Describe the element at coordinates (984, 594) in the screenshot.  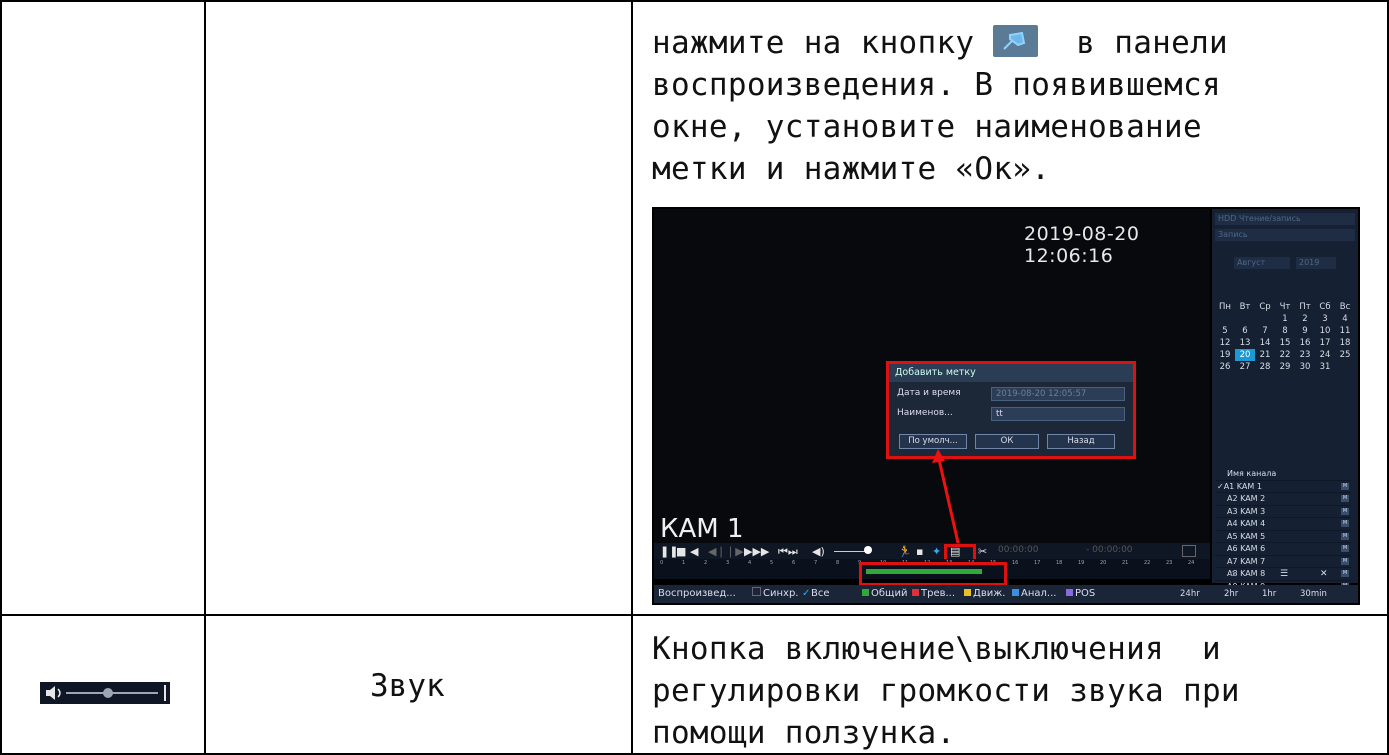
I see `legend-motion: Движ.` at that location.